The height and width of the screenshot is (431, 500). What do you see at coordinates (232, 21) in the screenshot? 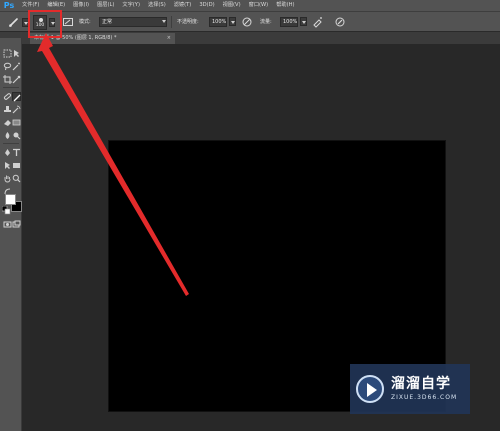
I see `opacity-dropdown` at bounding box center [232, 21].